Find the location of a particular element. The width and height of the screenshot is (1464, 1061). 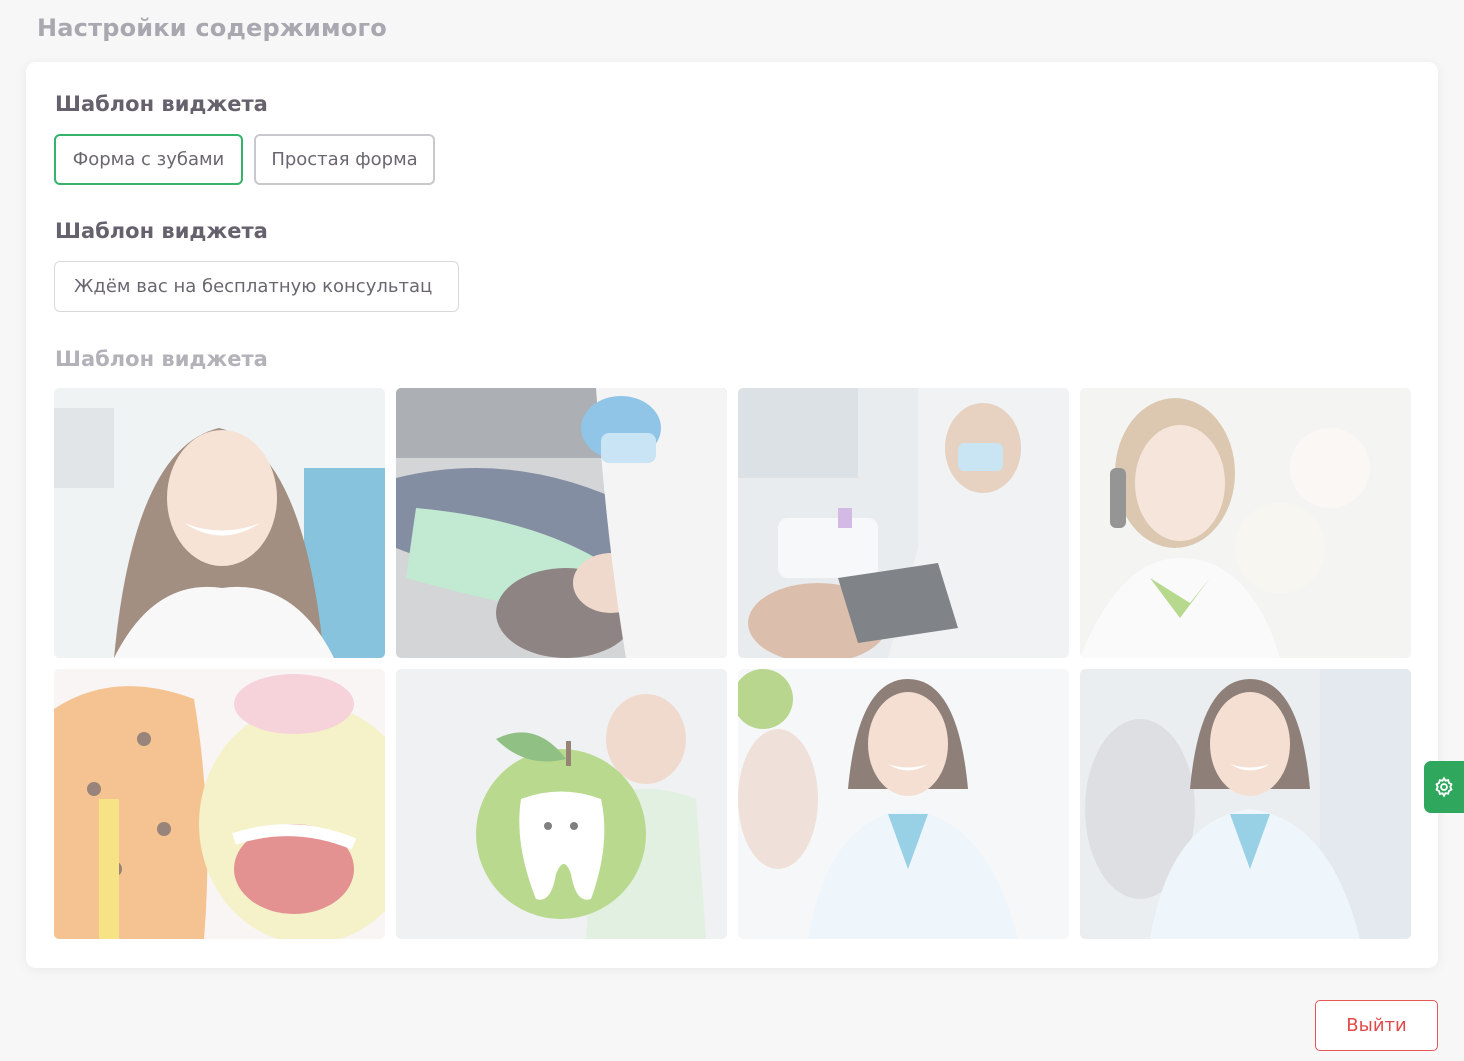

widget-heading-label: Шаблон виджета is located at coordinates (161, 231).